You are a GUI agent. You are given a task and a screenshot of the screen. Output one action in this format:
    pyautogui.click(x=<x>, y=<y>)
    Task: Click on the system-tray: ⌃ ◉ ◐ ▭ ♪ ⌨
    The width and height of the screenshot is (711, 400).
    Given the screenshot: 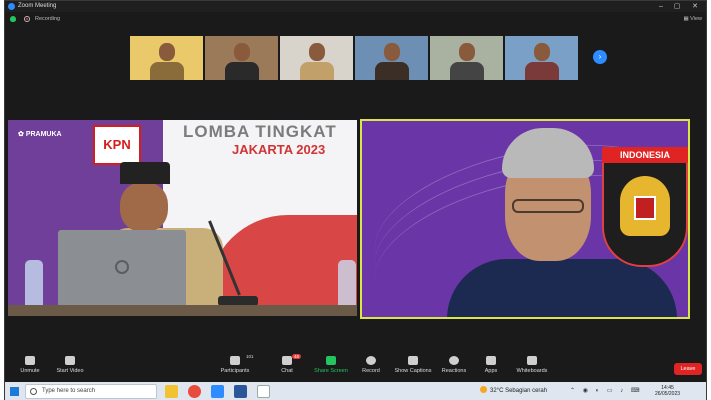 What is the action you would take?
    pyautogui.click(x=606, y=391)
    